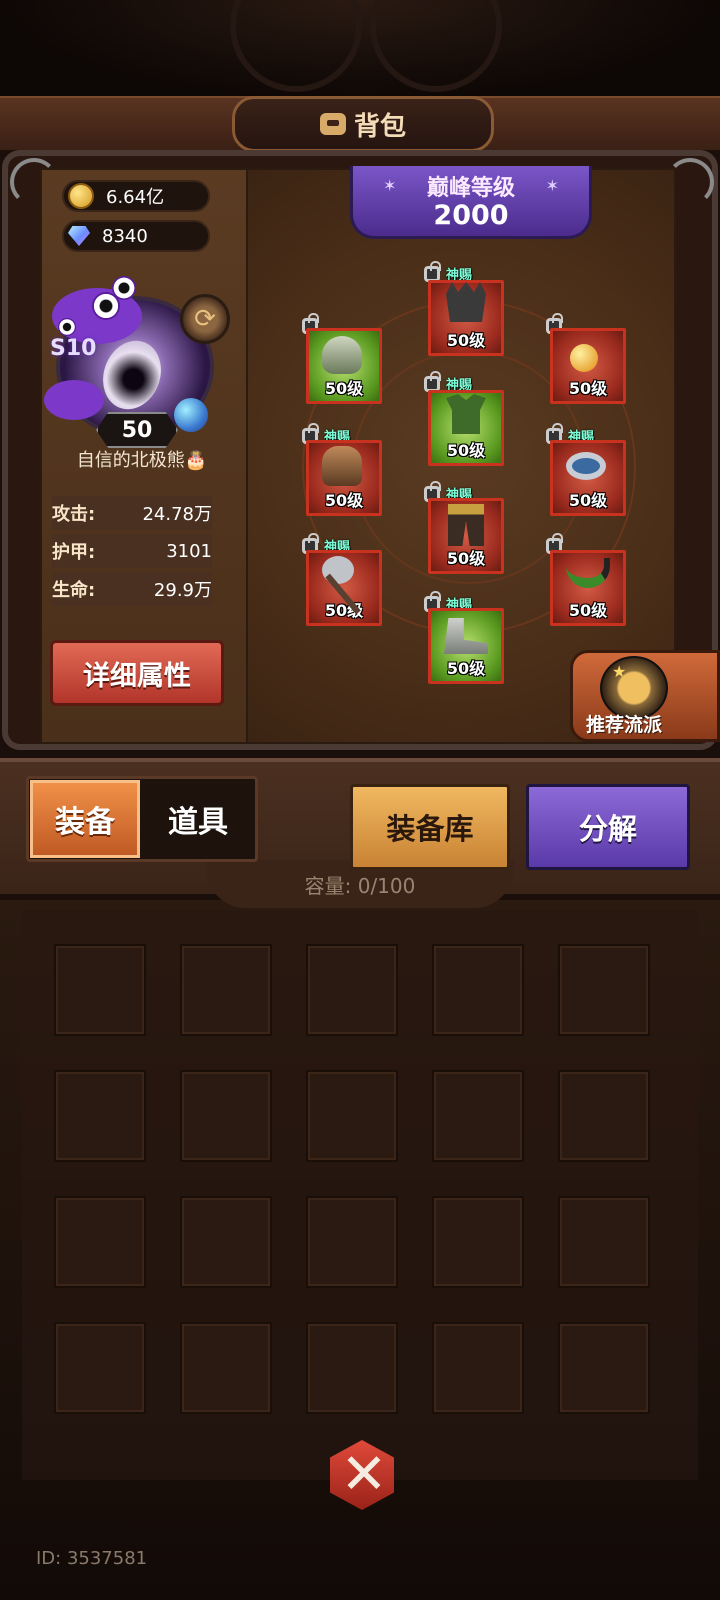  What do you see at coordinates (74, 400) in the screenshot?
I see `monster-tentacle` at bounding box center [74, 400].